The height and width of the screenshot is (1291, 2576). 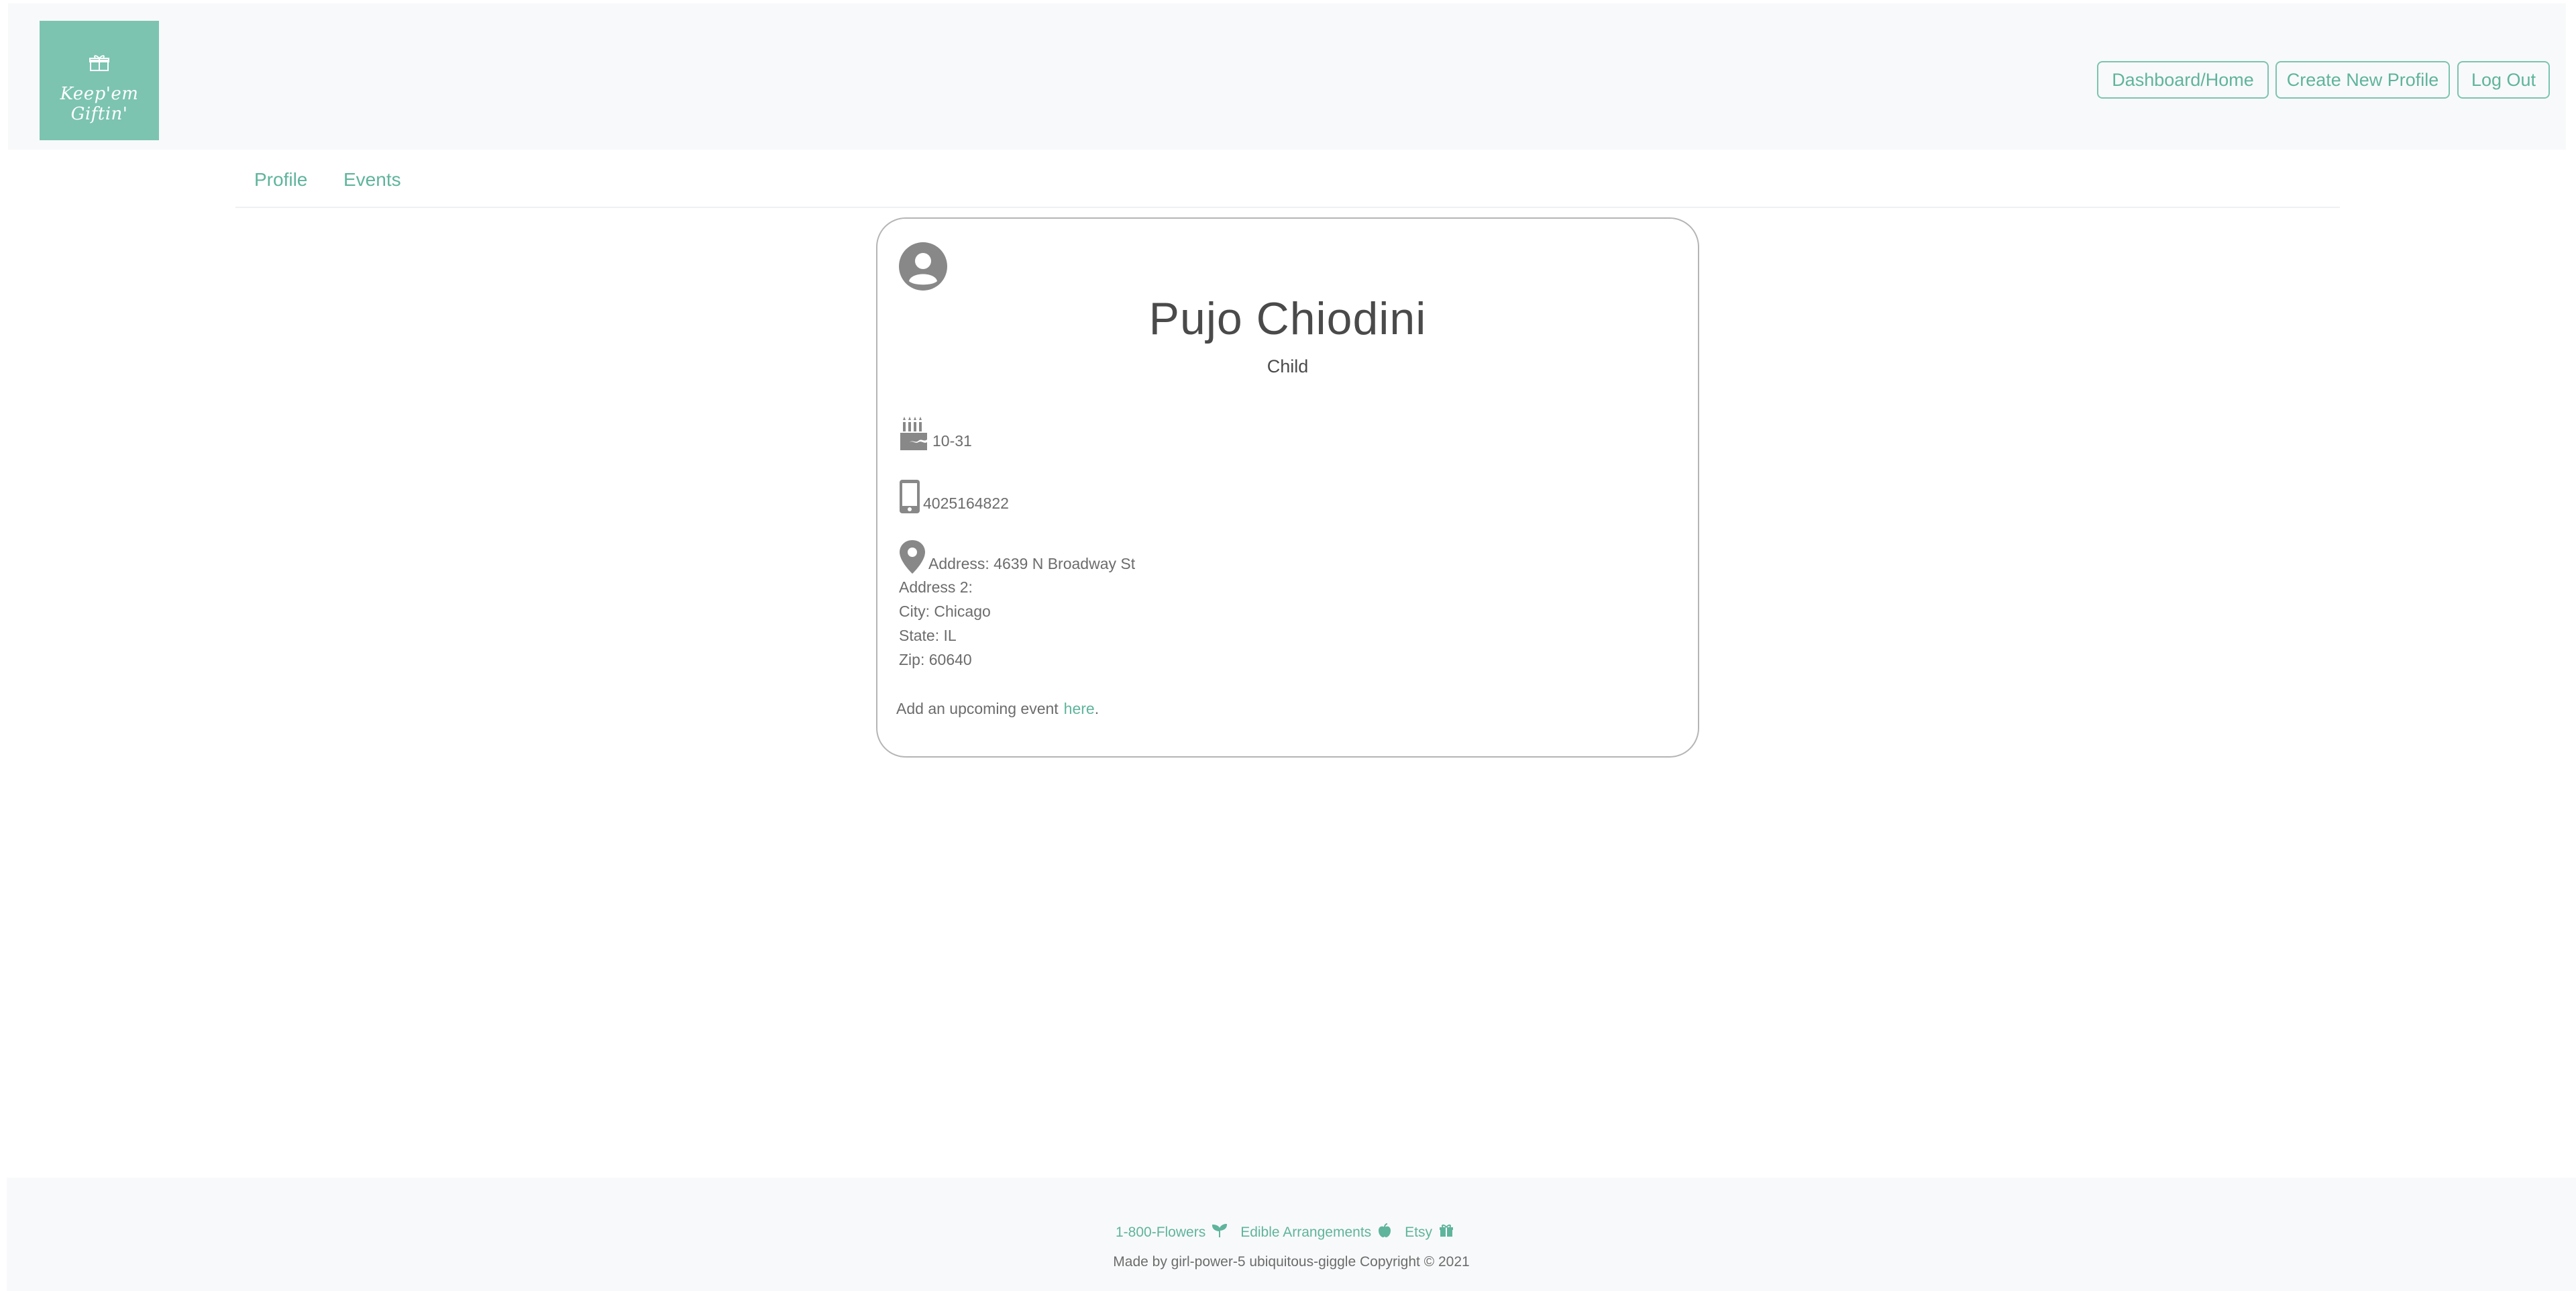 I want to click on phone-row: 4025164822, so click(x=954, y=496).